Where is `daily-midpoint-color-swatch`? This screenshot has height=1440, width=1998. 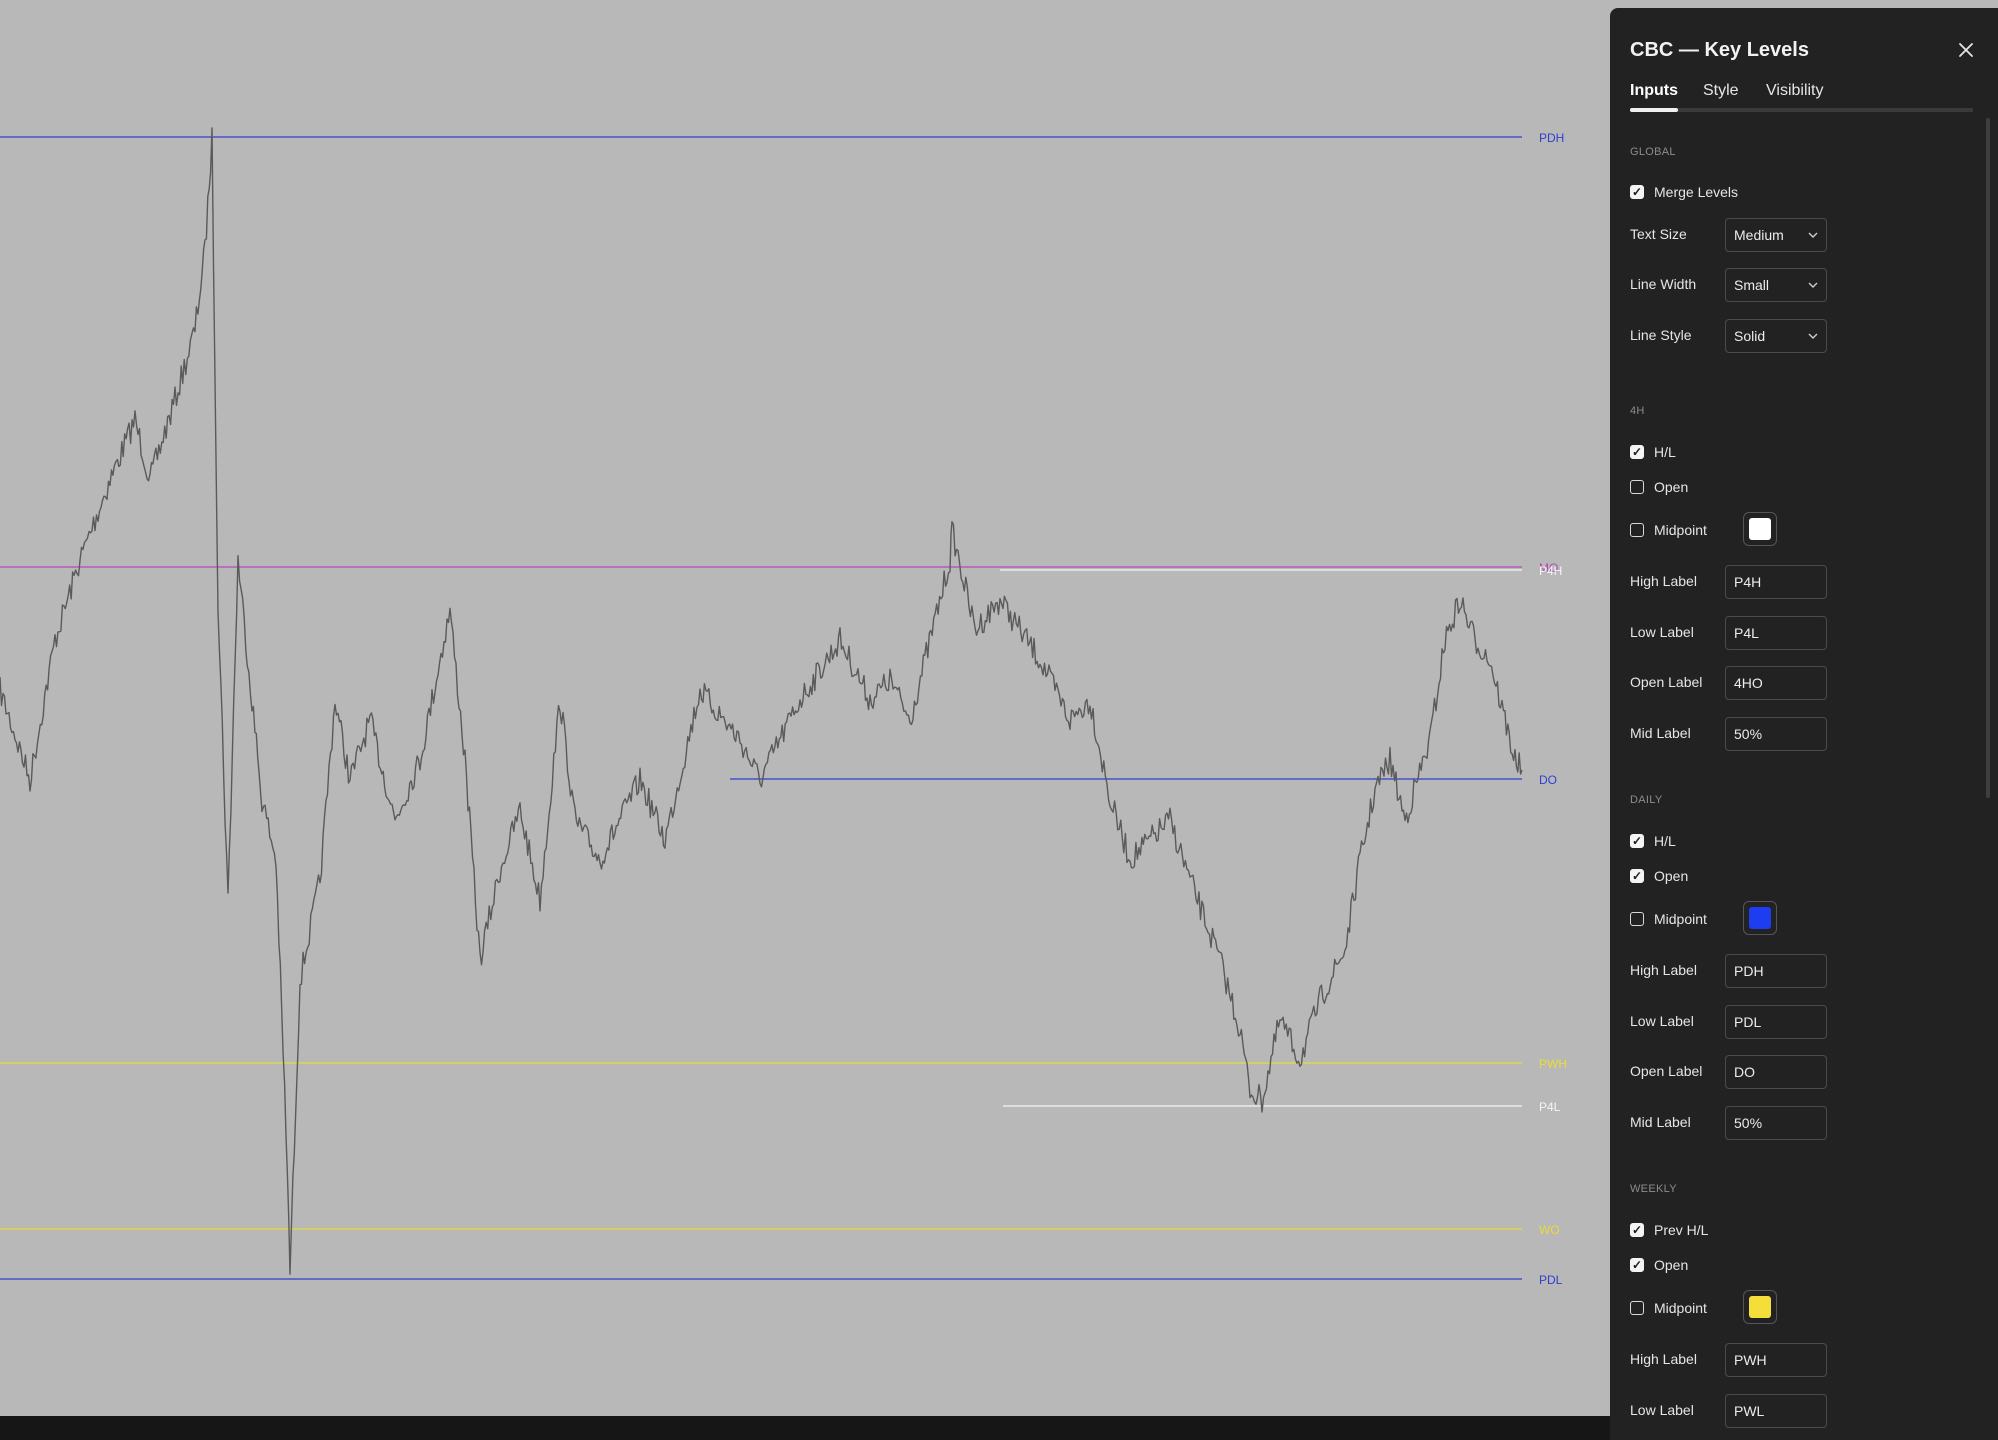 daily-midpoint-color-swatch is located at coordinates (1760, 918).